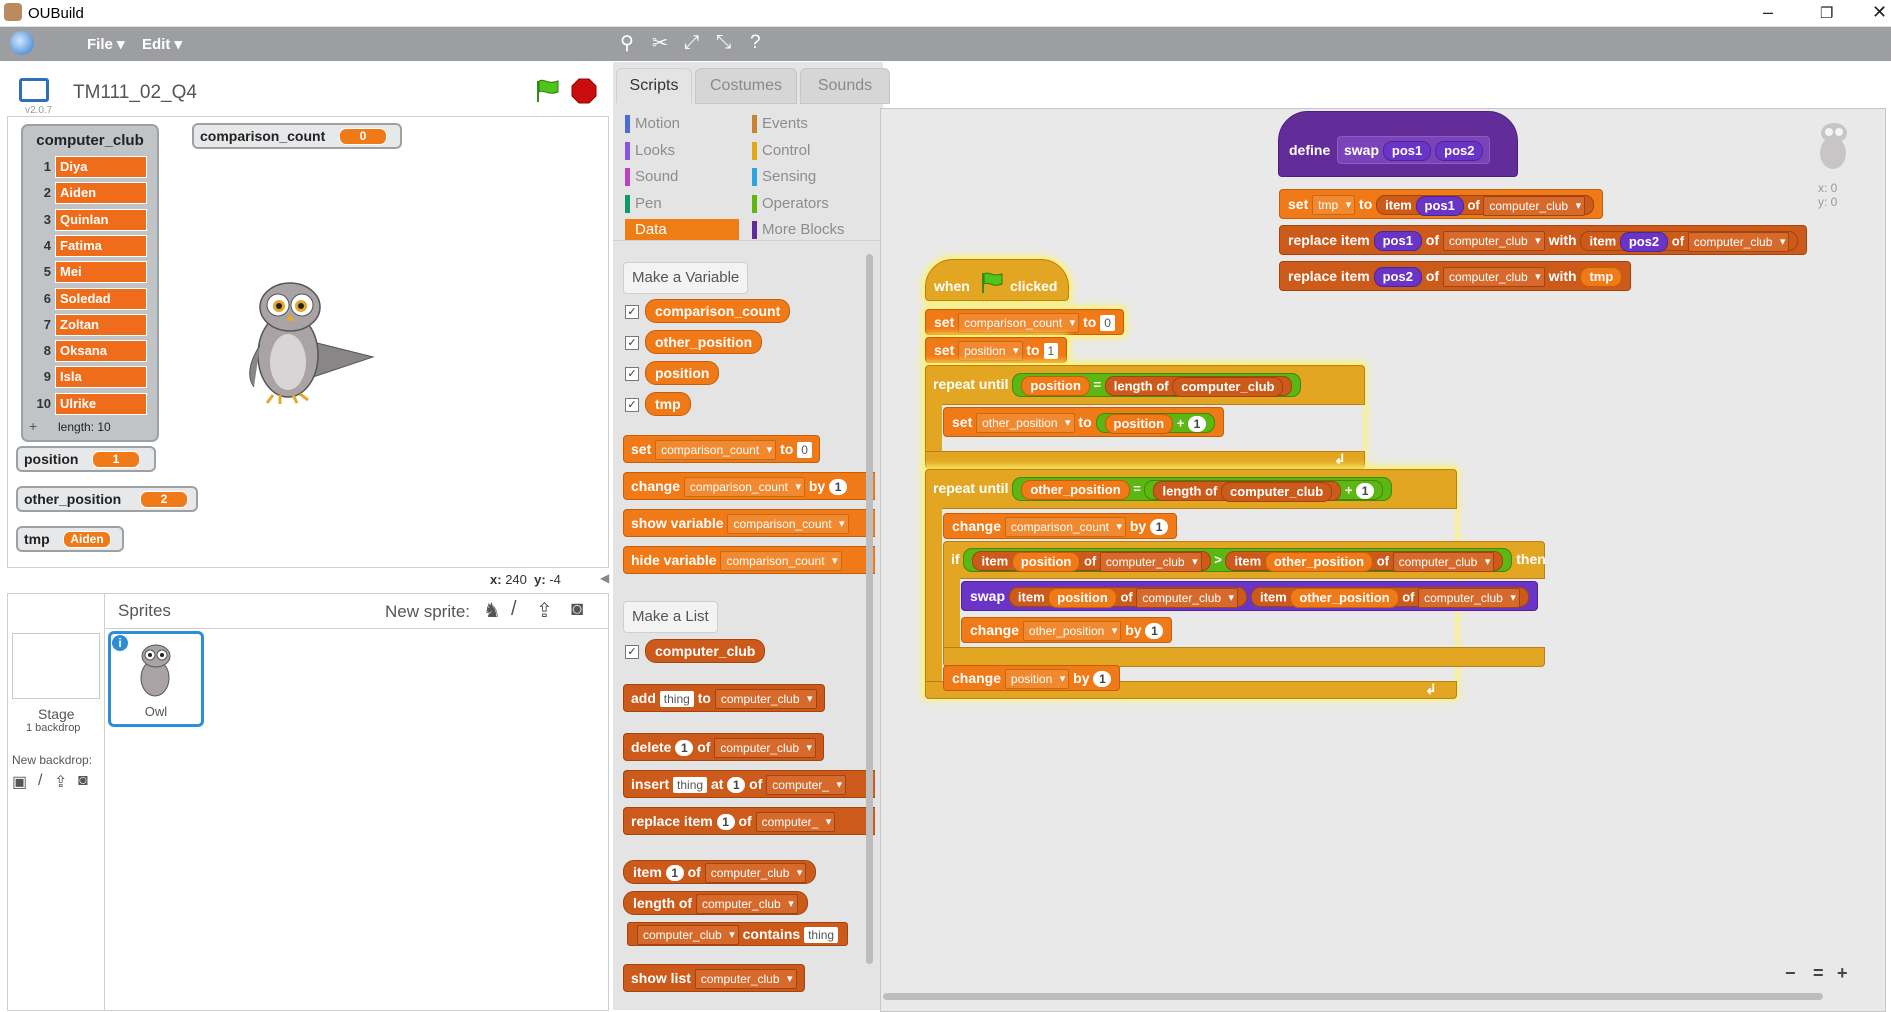 This screenshot has height=1012, width=1891. Describe the element at coordinates (784, 177) in the screenshot. I see `category-sensing: Sensing` at that location.